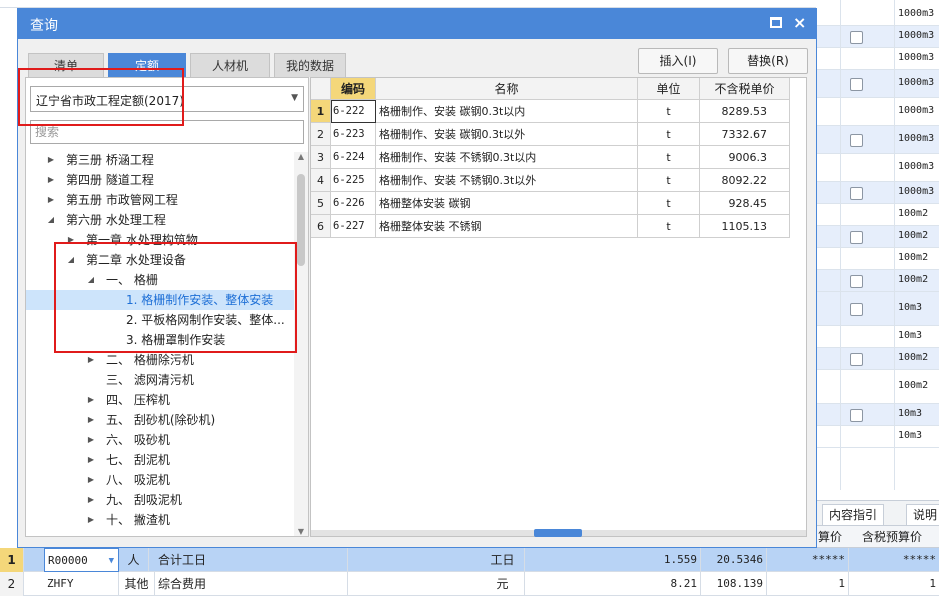 The image size is (939, 597). What do you see at coordinates (353, 89) in the screenshot?
I see `column-header: 编码` at bounding box center [353, 89].